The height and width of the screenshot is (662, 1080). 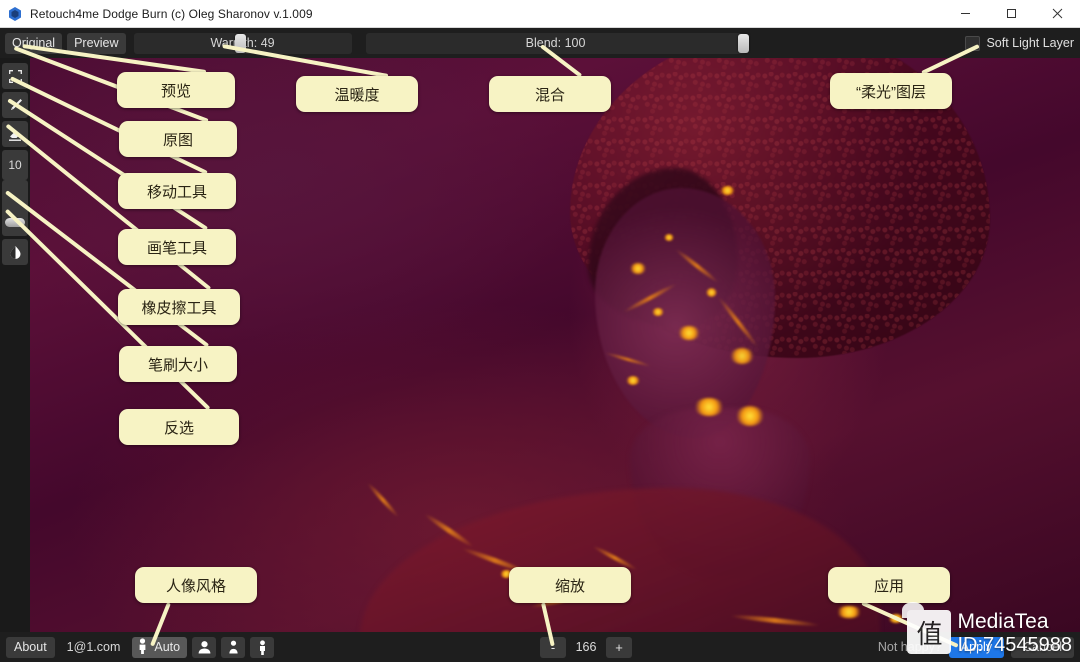 I want to click on maximize-button, so click(x=1011, y=14).